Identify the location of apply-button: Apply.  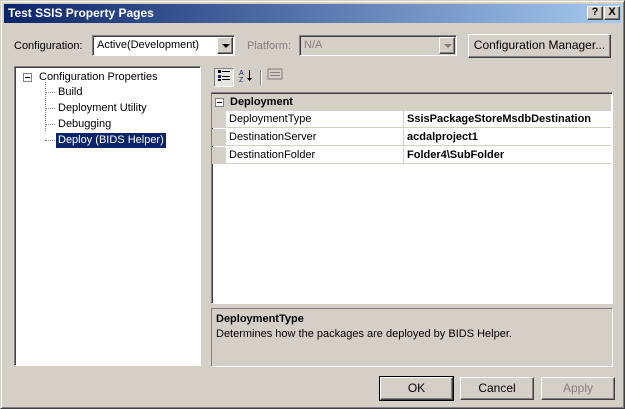
(578, 388).